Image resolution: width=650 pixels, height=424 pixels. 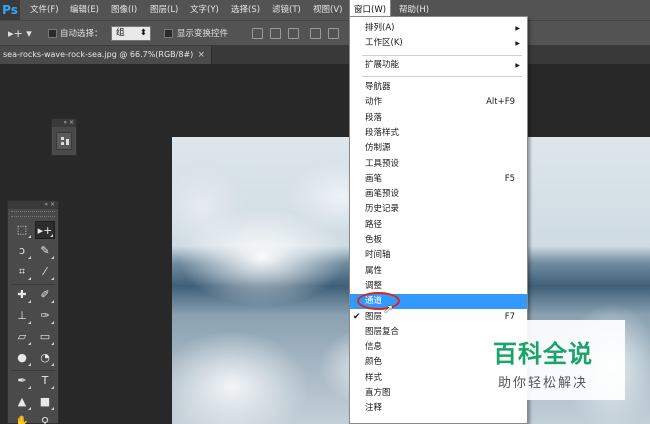 What do you see at coordinates (22, 358) in the screenshot?
I see `blur-tool-icon: ●` at bounding box center [22, 358].